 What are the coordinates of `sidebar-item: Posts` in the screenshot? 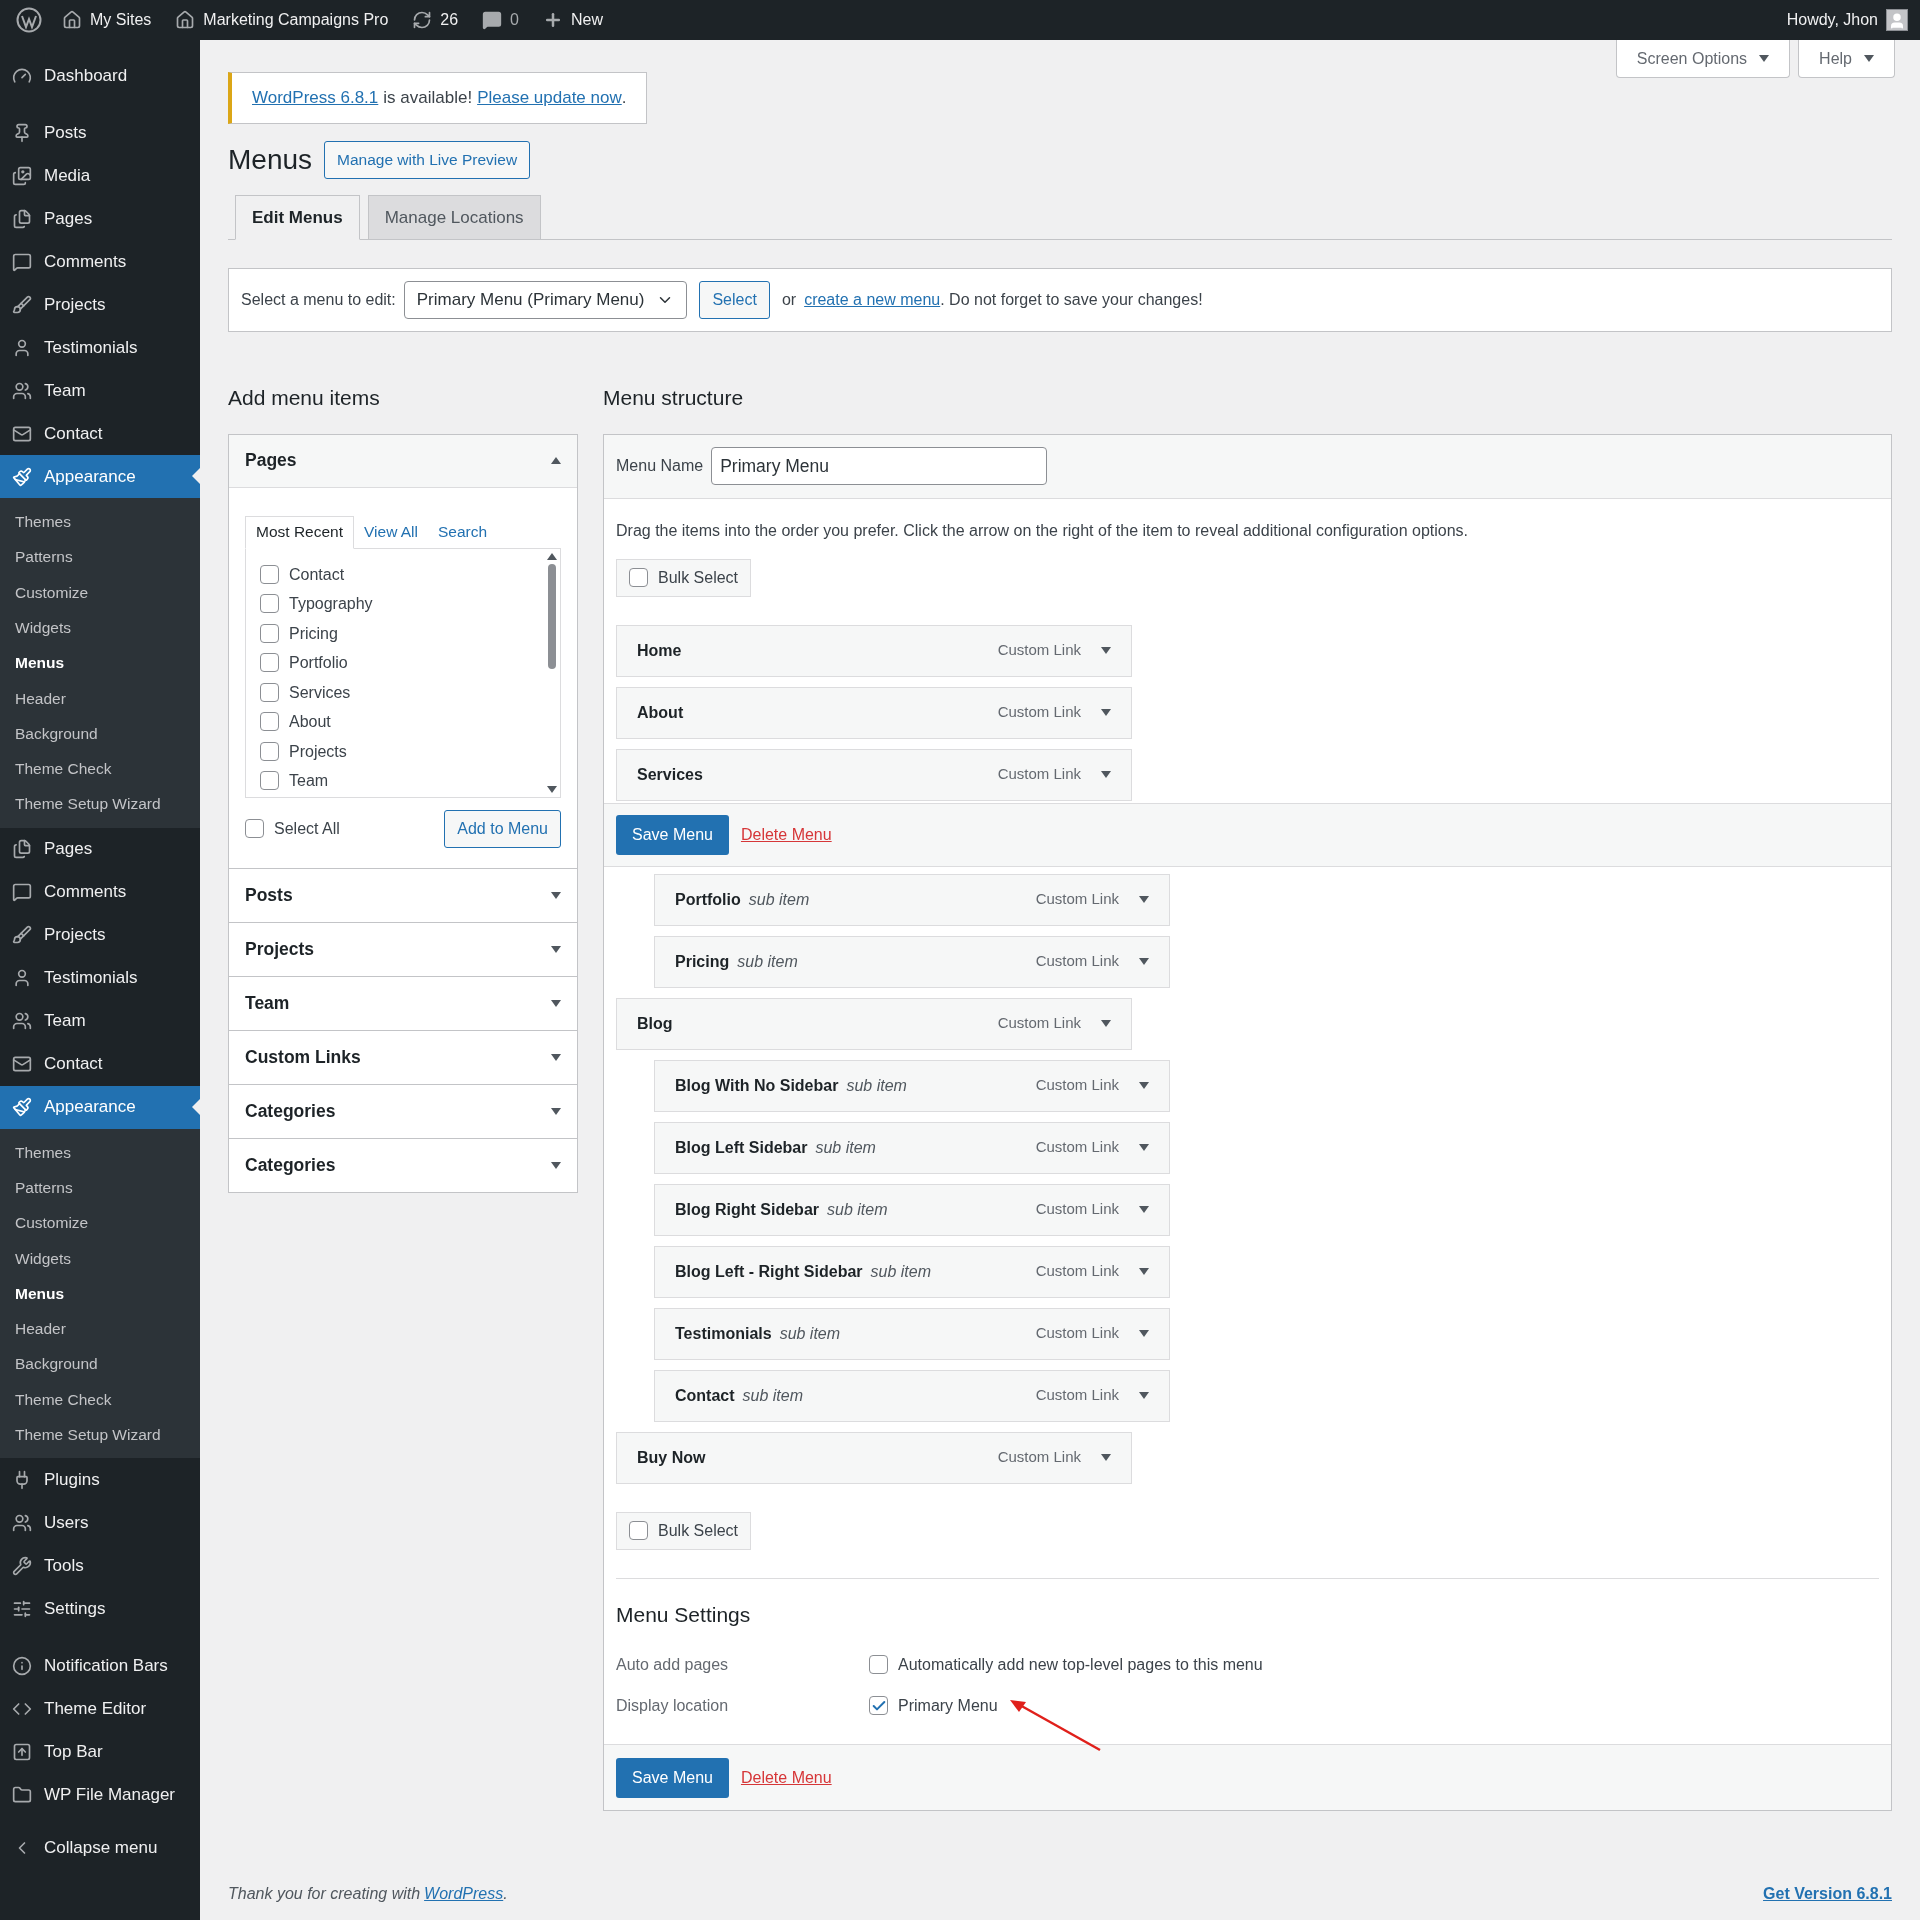 It's located at (100, 132).